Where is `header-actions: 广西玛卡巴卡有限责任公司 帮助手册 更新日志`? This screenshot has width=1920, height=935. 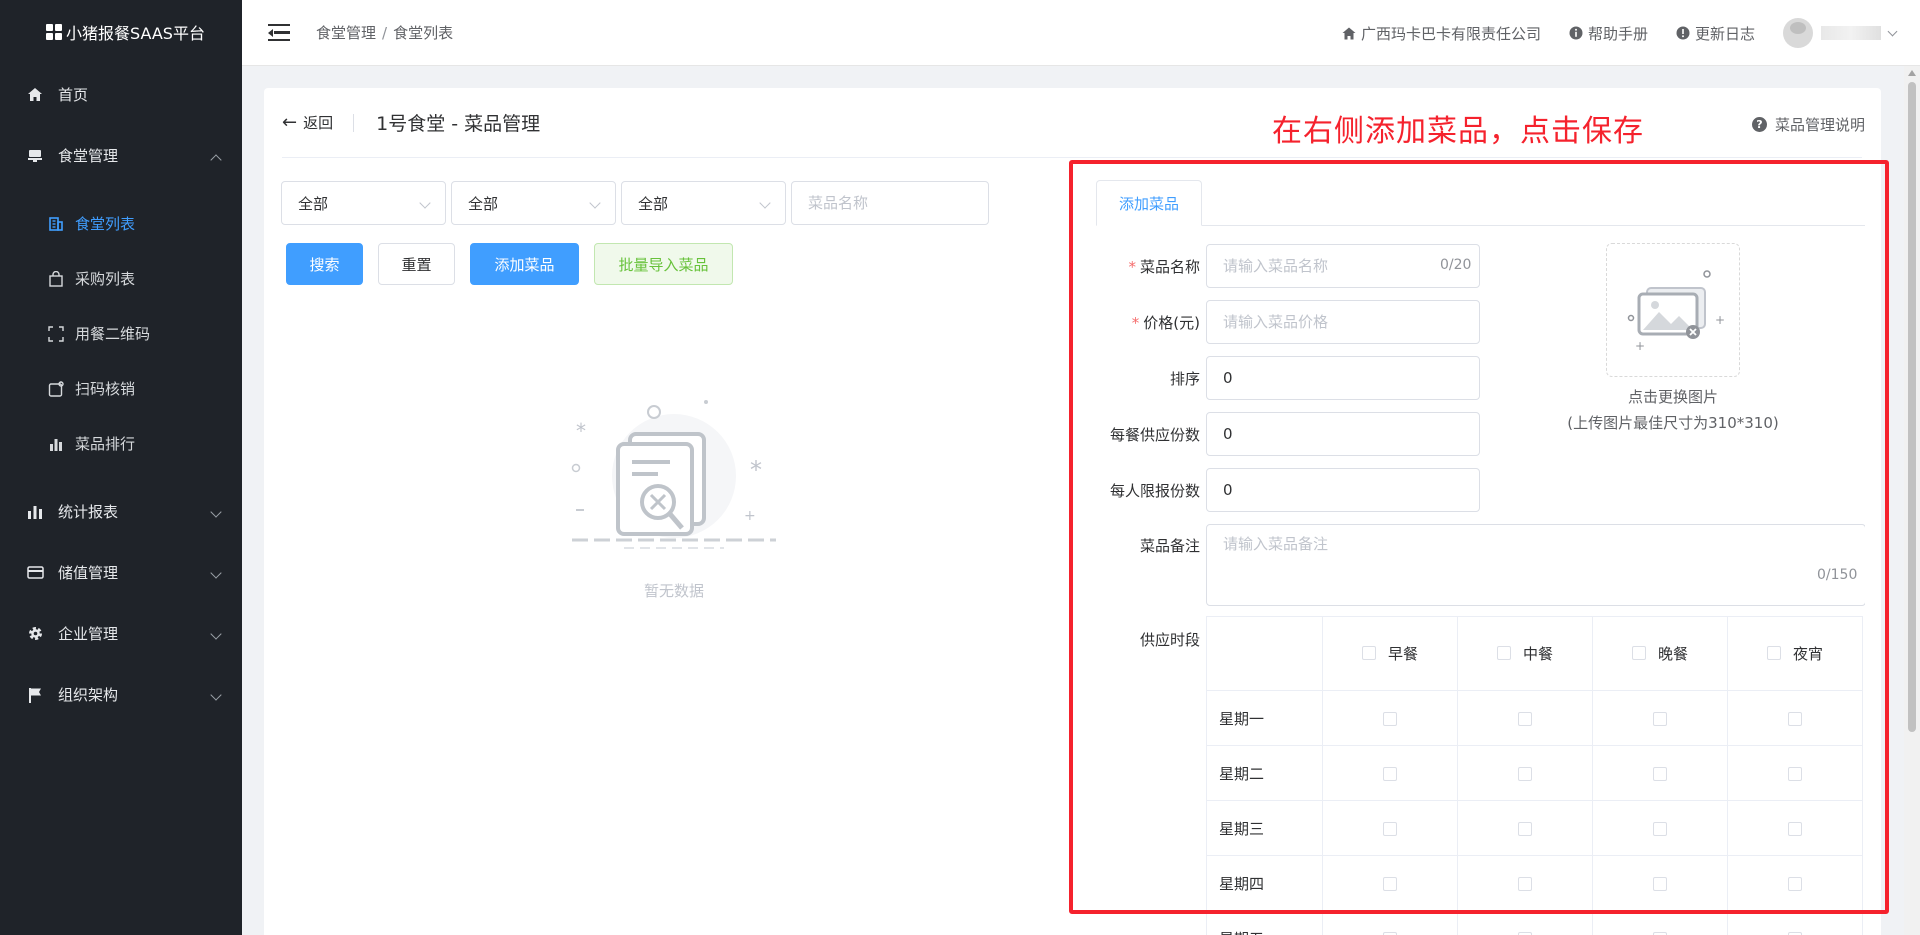
header-actions: 广西玛卡巴卡有限责任公司 帮助手册 更新日志 is located at coordinates (1631, 33).